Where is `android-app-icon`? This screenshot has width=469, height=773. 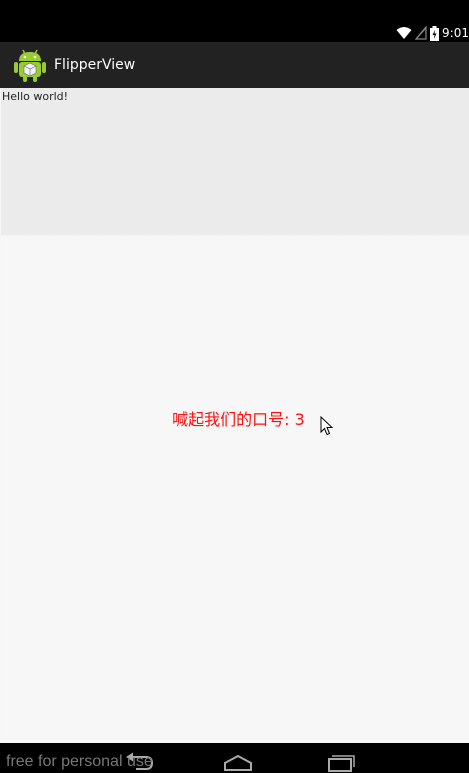 android-app-icon is located at coordinates (30, 65).